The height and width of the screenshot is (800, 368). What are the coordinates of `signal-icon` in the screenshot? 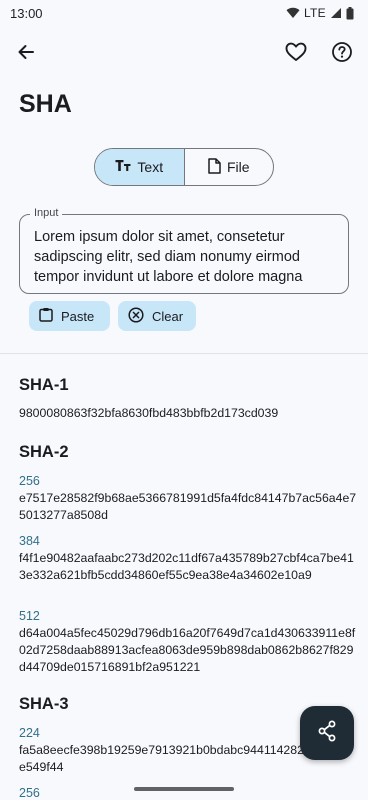 It's located at (336, 13).